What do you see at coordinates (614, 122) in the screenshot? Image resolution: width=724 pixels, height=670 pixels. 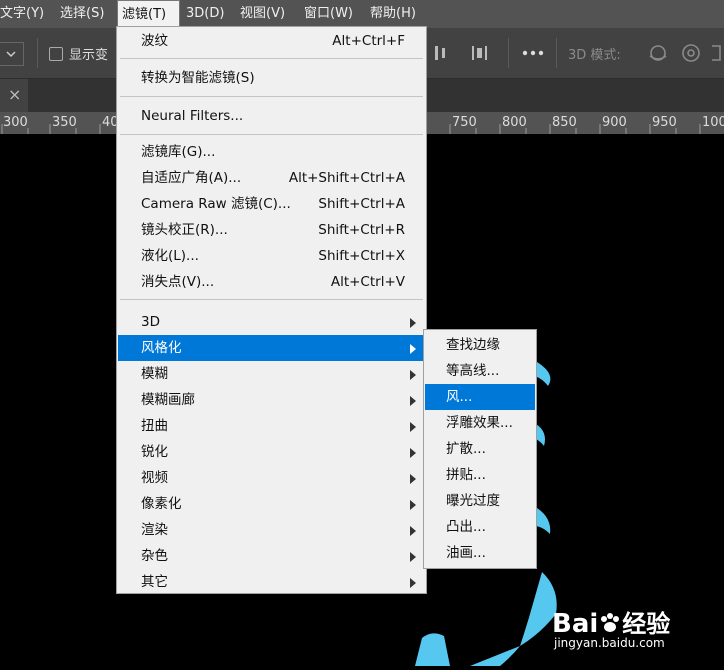 I see `ruler-label: 900` at bounding box center [614, 122].